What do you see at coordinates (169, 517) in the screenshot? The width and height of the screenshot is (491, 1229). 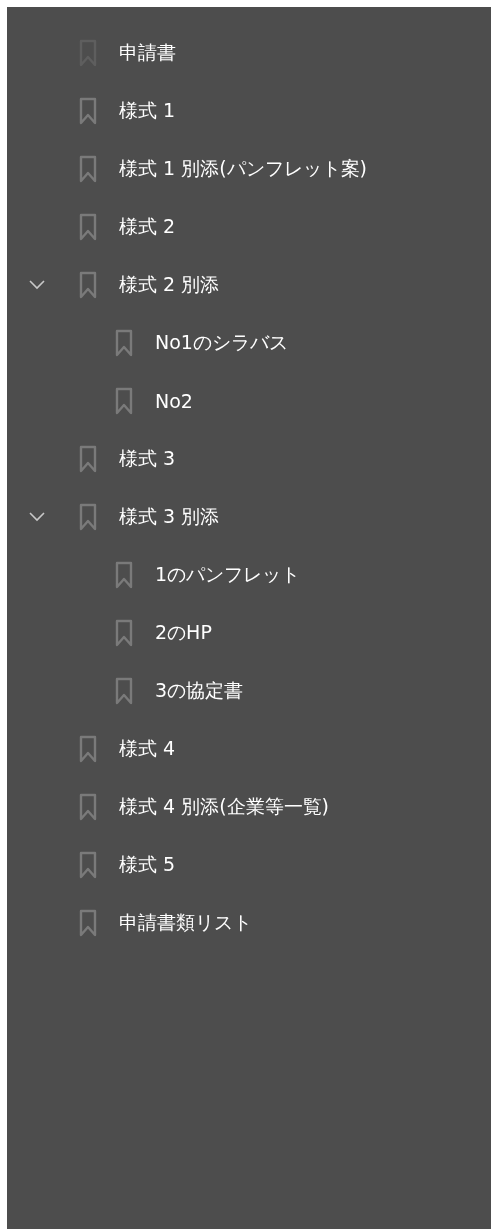 I see `bookmark-label: 様式 3 別添` at bounding box center [169, 517].